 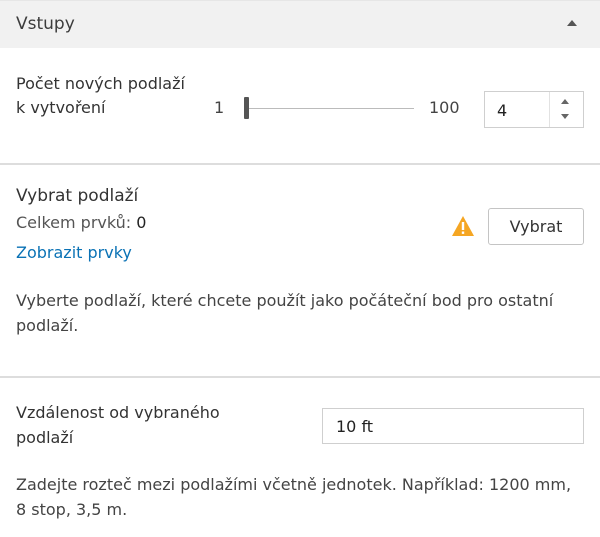 What do you see at coordinates (219, 107) in the screenshot?
I see `slider-min-label: 1` at bounding box center [219, 107].